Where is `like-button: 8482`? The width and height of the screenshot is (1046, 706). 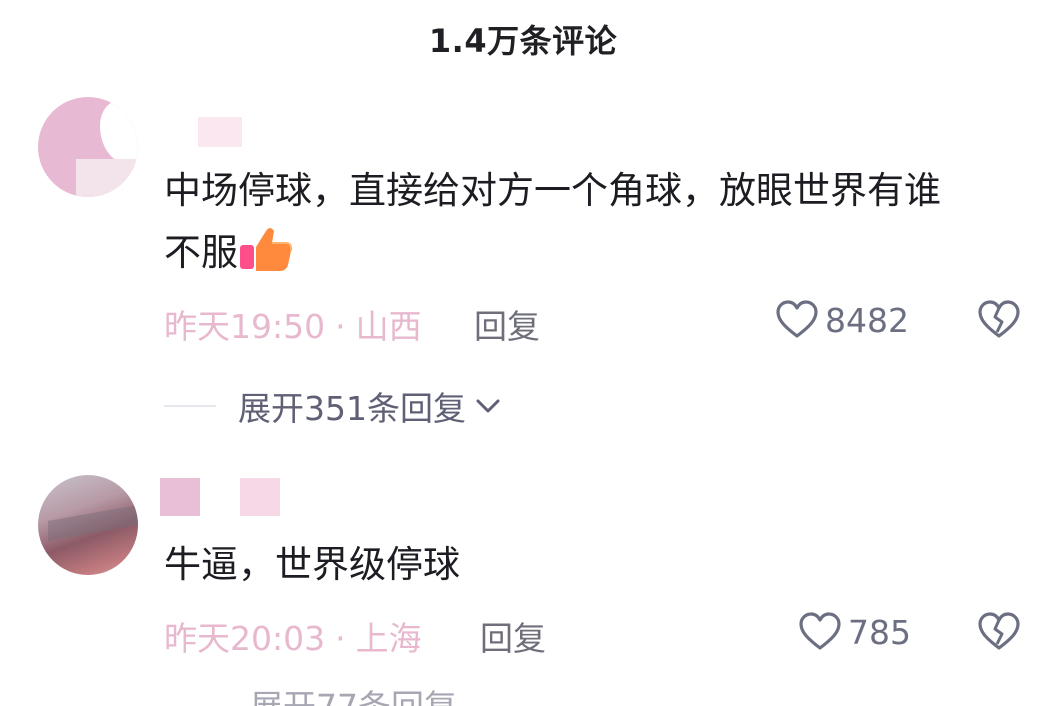
like-button: 8482 is located at coordinates (842, 320).